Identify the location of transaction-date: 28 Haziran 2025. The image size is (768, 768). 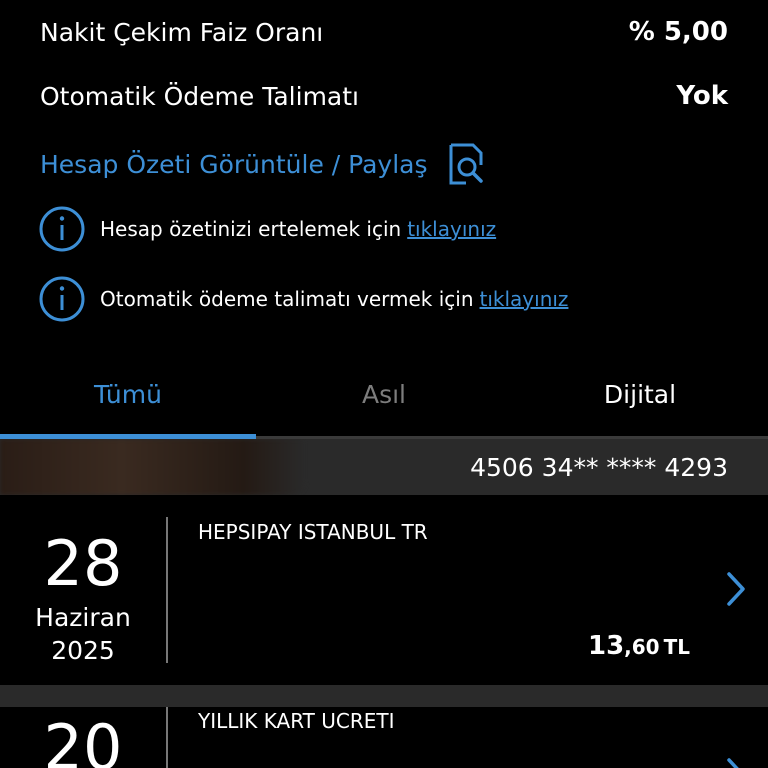
(83, 596).